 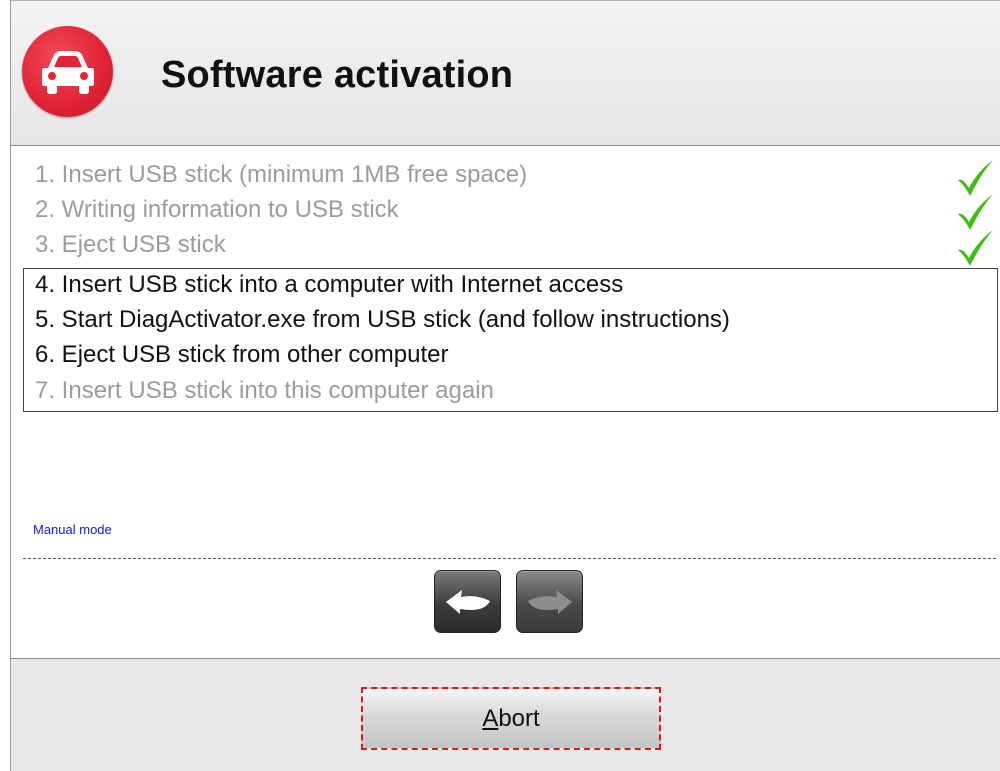 I want to click on forward-button, so click(x=549, y=601).